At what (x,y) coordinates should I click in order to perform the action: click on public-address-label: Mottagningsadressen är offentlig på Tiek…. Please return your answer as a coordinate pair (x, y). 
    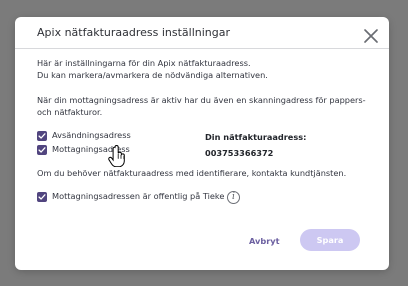
    Looking at the image, I should click on (138, 196).